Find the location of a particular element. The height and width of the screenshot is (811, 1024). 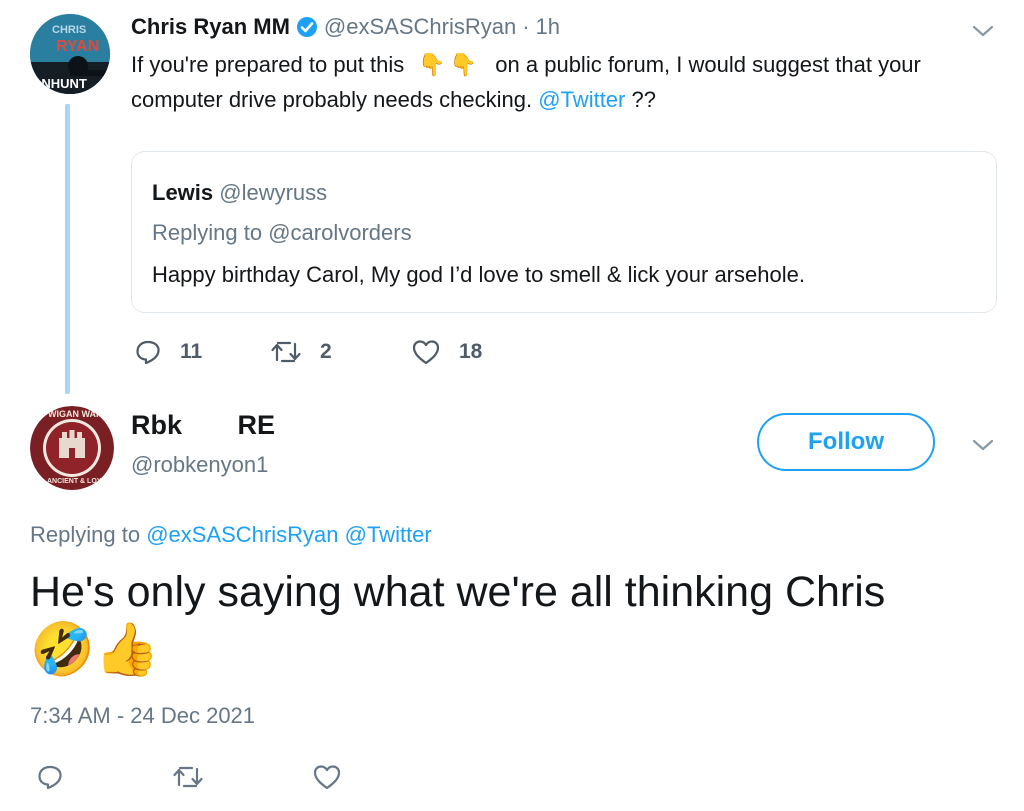

reply-timestamp: 7:34 AM - 24 Dec 2021 is located at coordinates (142, 716).